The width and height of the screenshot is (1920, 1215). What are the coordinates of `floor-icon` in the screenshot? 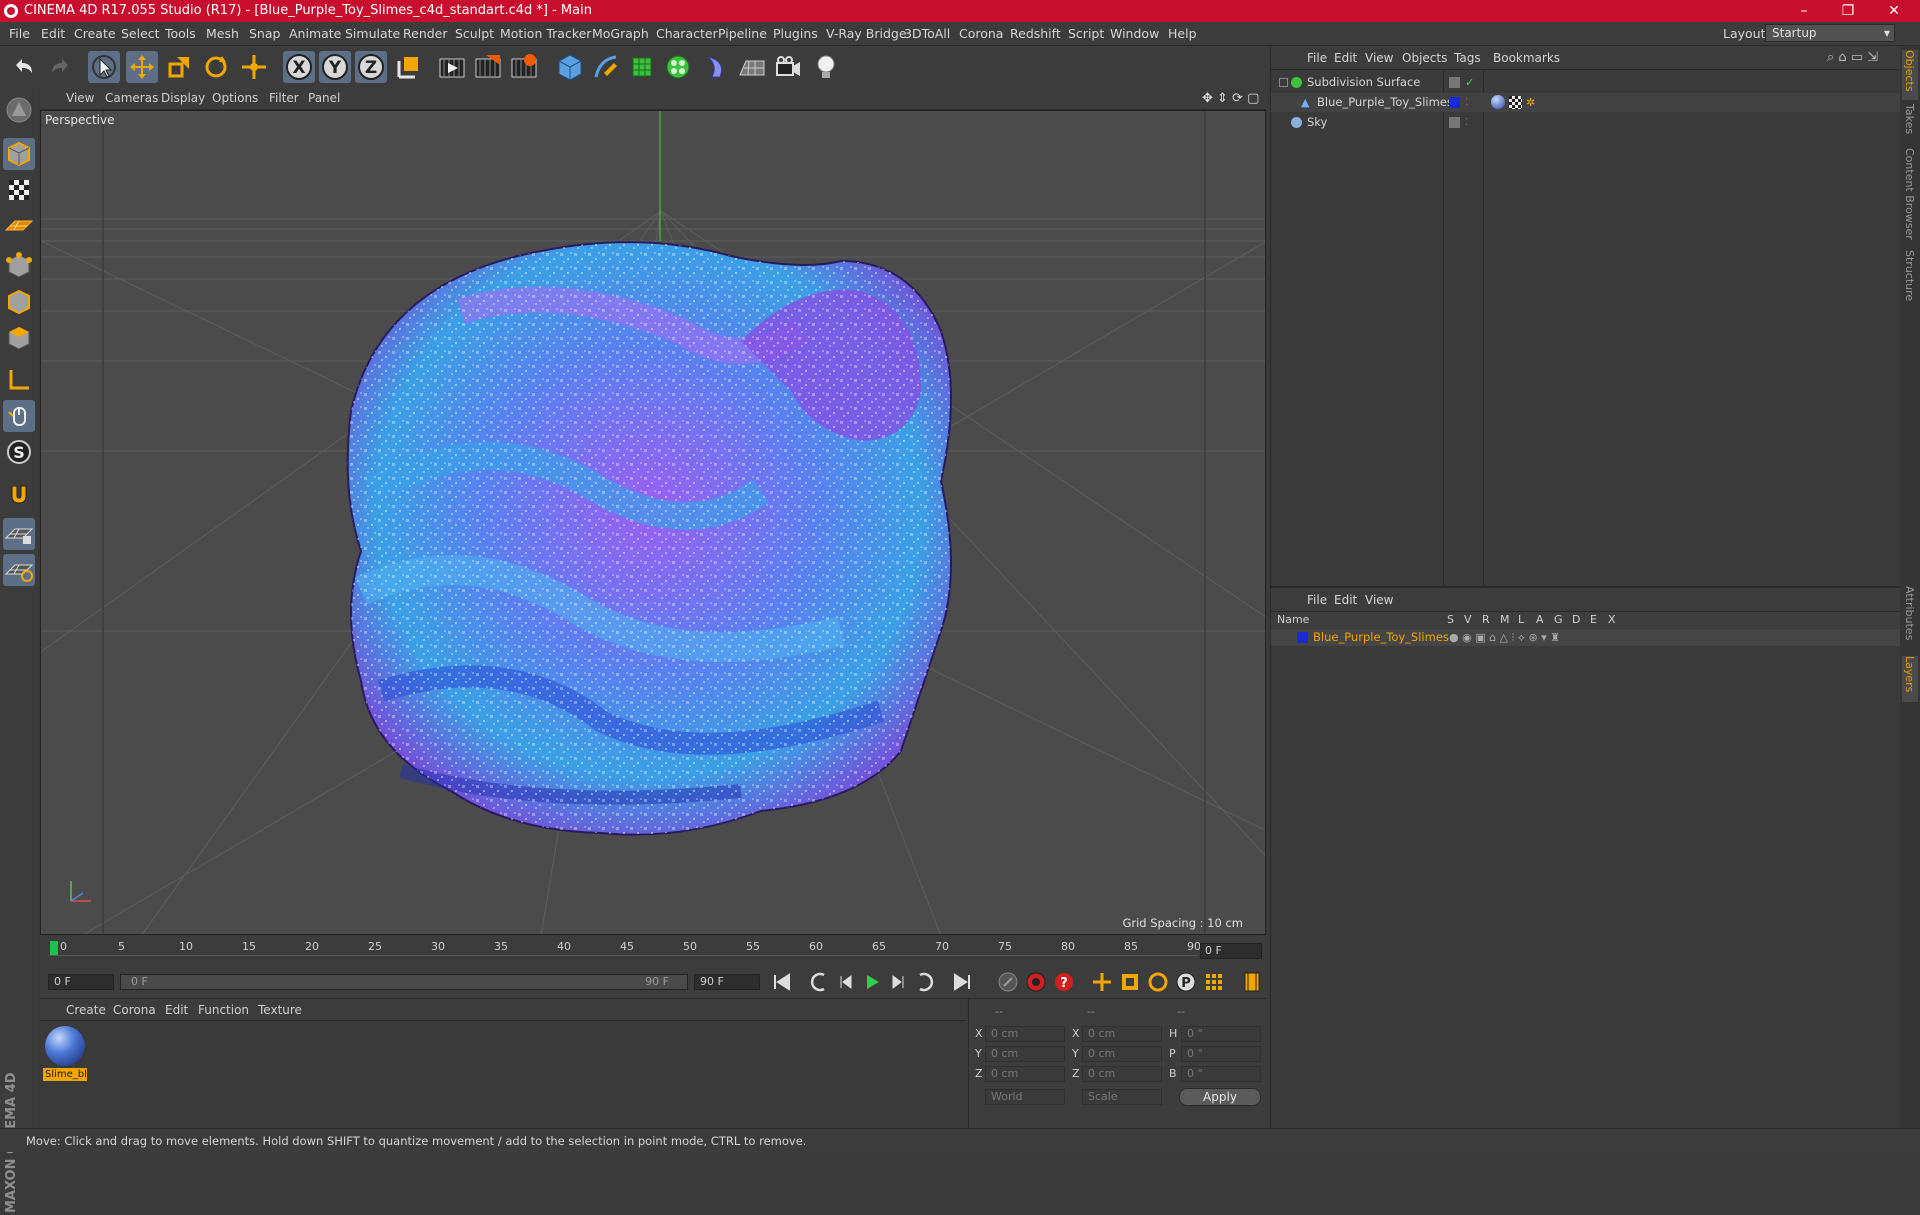 It's located at (752, 67).